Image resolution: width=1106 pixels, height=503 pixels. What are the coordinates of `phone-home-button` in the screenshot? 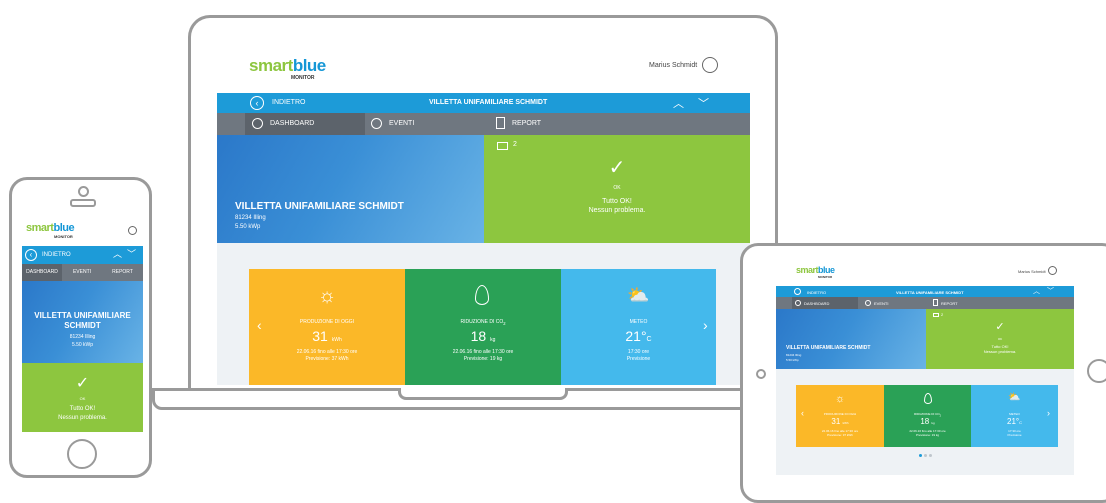 It's located at (82, 454).